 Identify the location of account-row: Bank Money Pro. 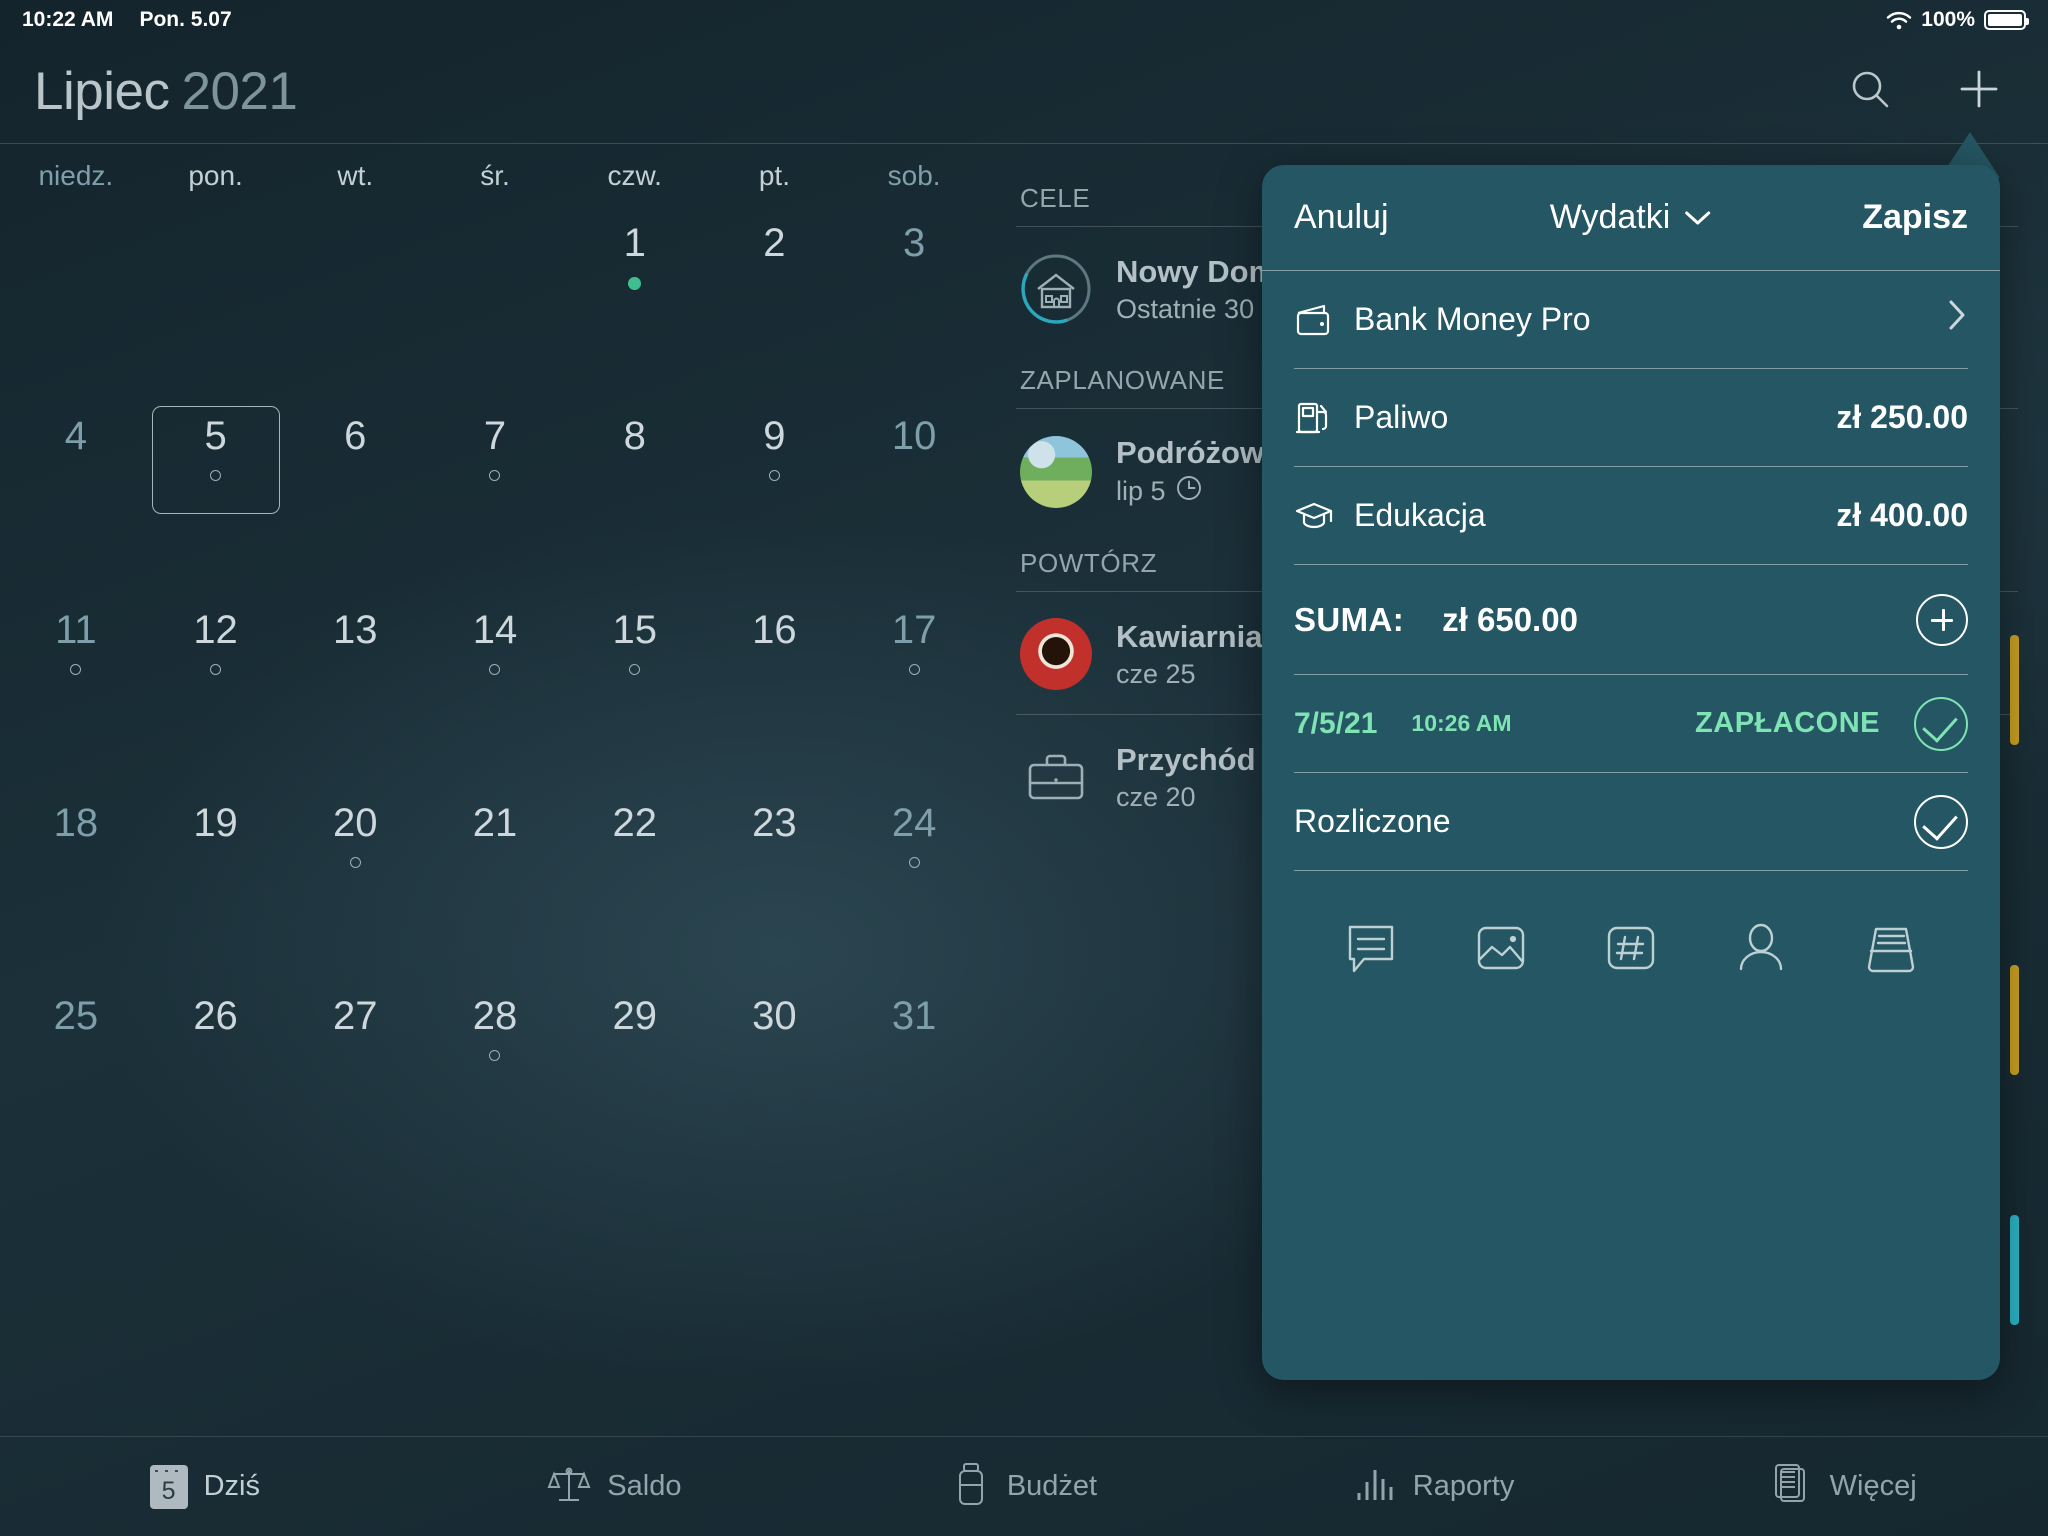
(1631, 320).